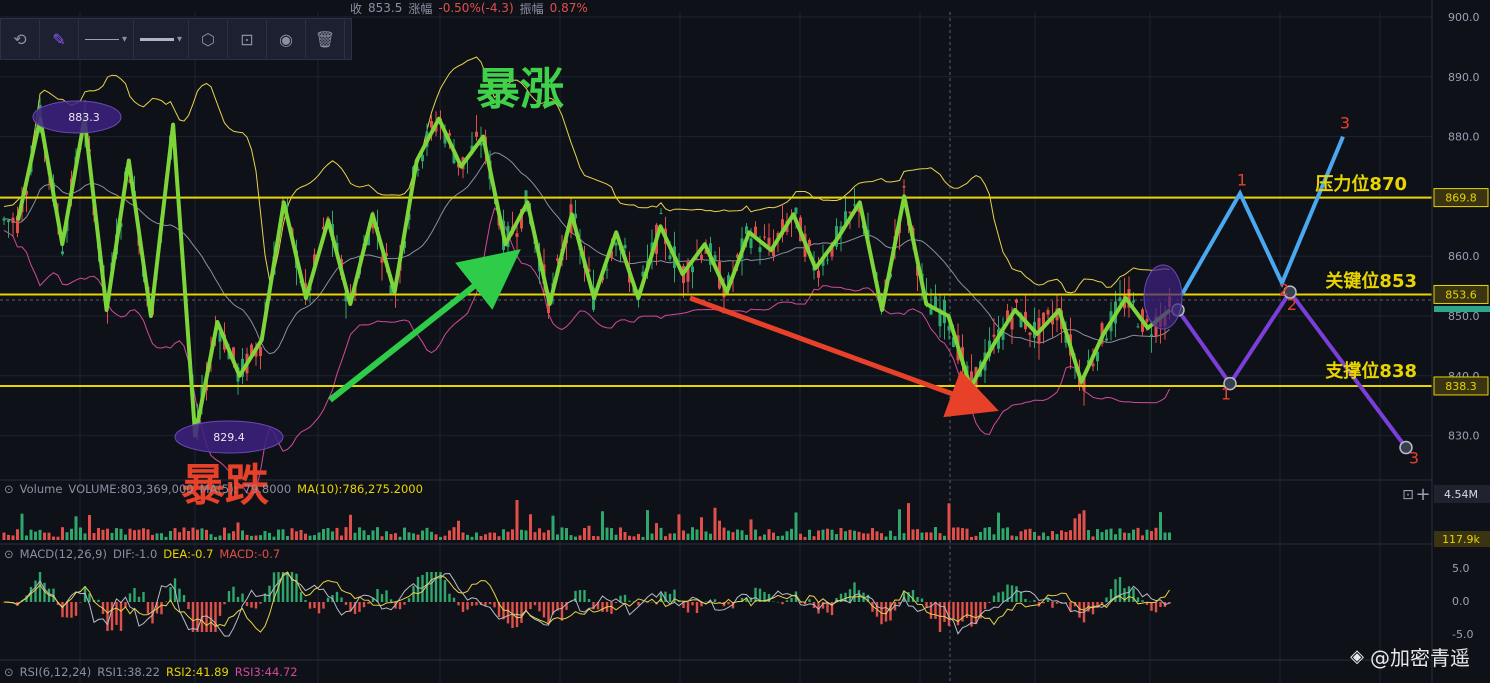 The height and width of the screenshot is (683, 1490). Describe the element at coordinates (356, 8) in the screenshot. I see `close-label: 收` at that location.